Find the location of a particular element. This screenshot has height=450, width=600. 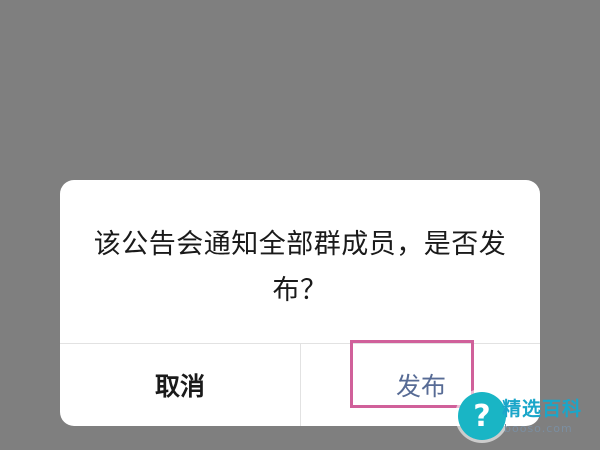

watermark-site: booso.com is located at coordinates (538, 428).